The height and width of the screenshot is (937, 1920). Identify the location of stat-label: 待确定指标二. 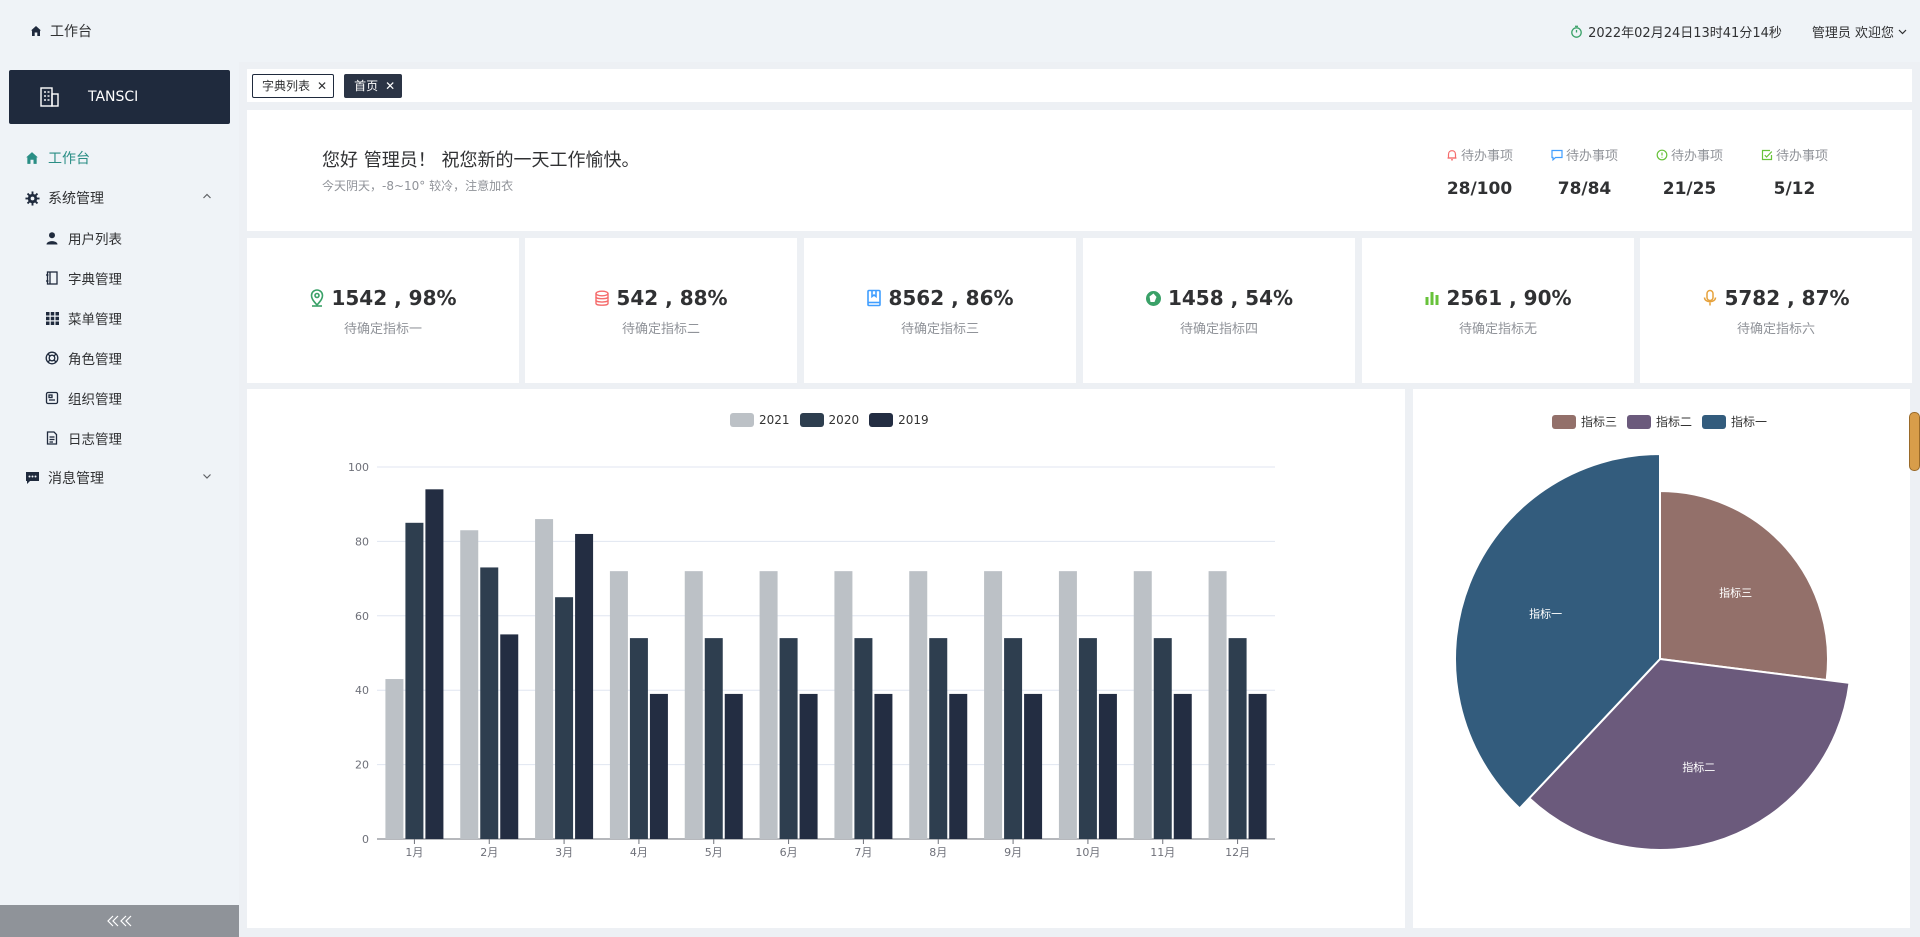
(660, 329).